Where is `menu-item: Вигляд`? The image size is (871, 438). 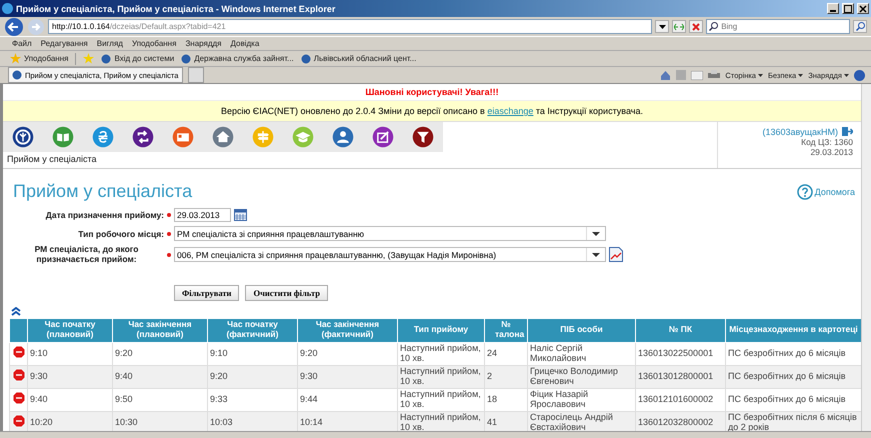
menu-item: Вигляд is located at coordinates (109, 43).